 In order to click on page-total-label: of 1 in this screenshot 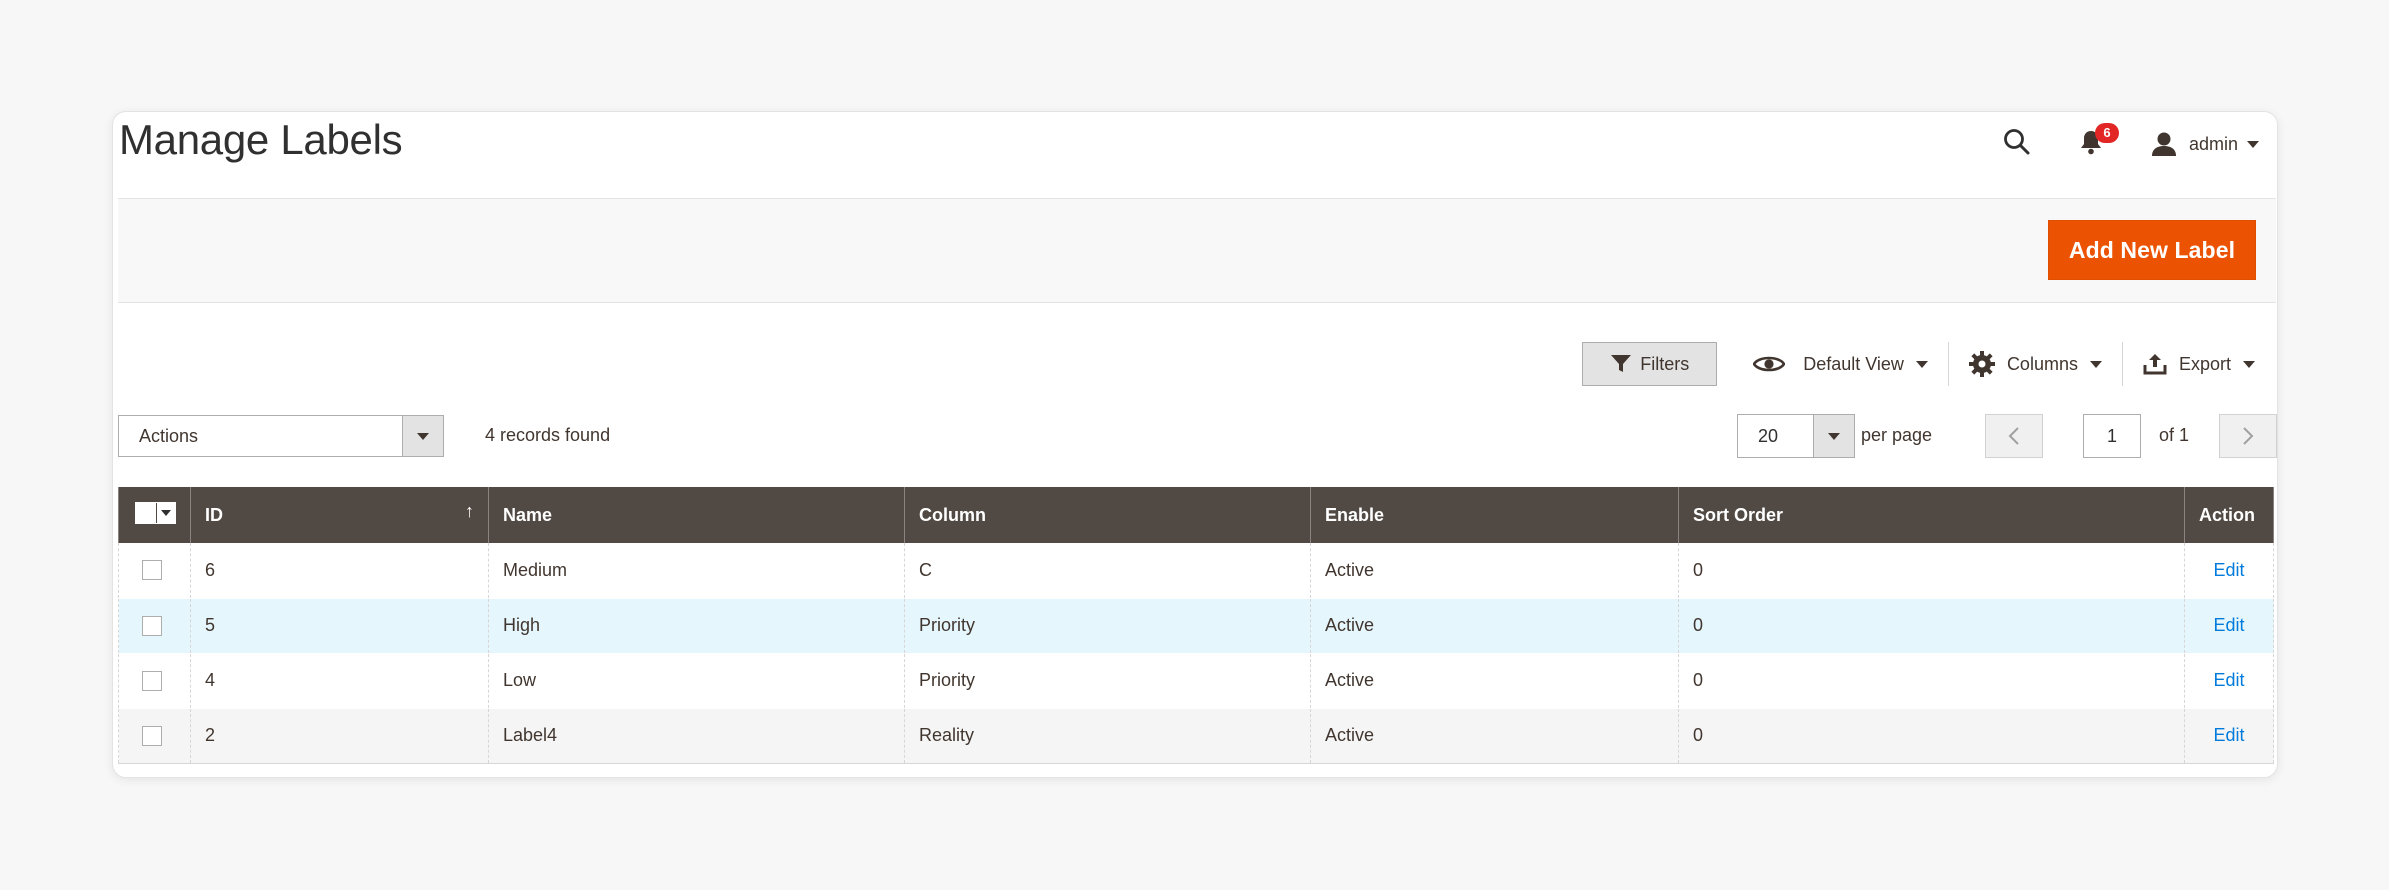, I will do `click(2174, 435)`.